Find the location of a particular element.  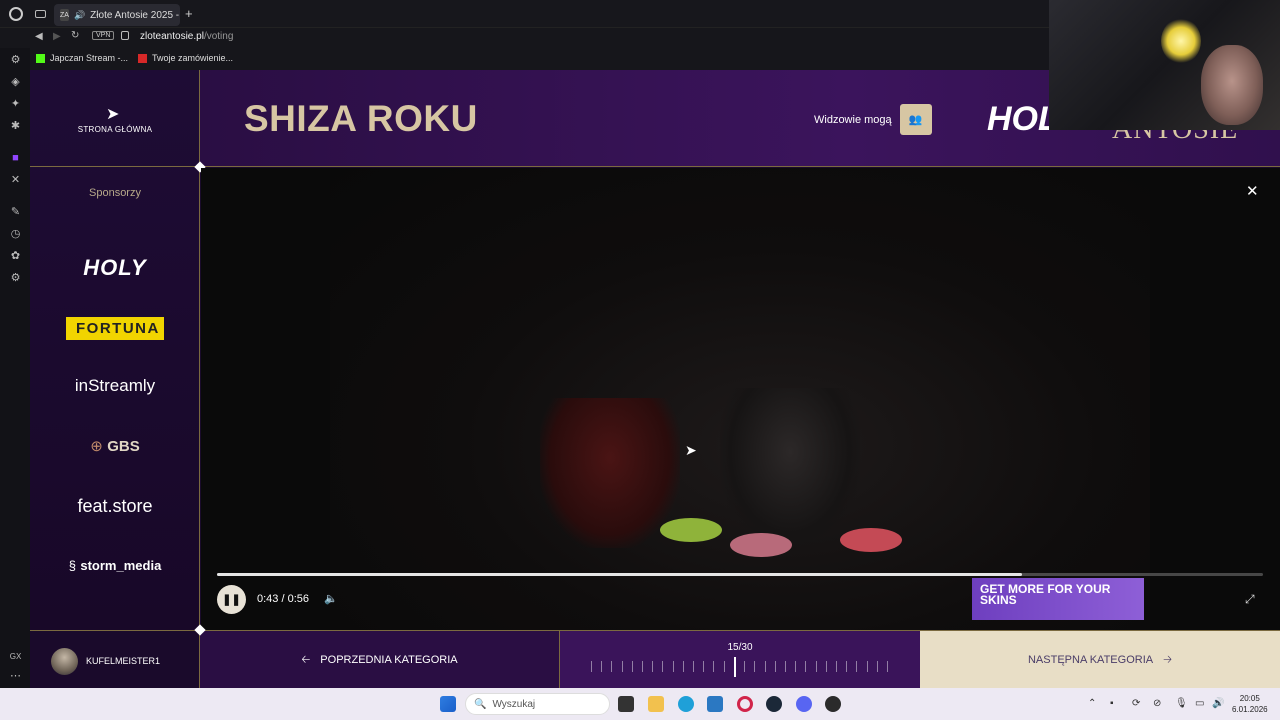

back-icon: ◀ is located at coordinates (39, 36).